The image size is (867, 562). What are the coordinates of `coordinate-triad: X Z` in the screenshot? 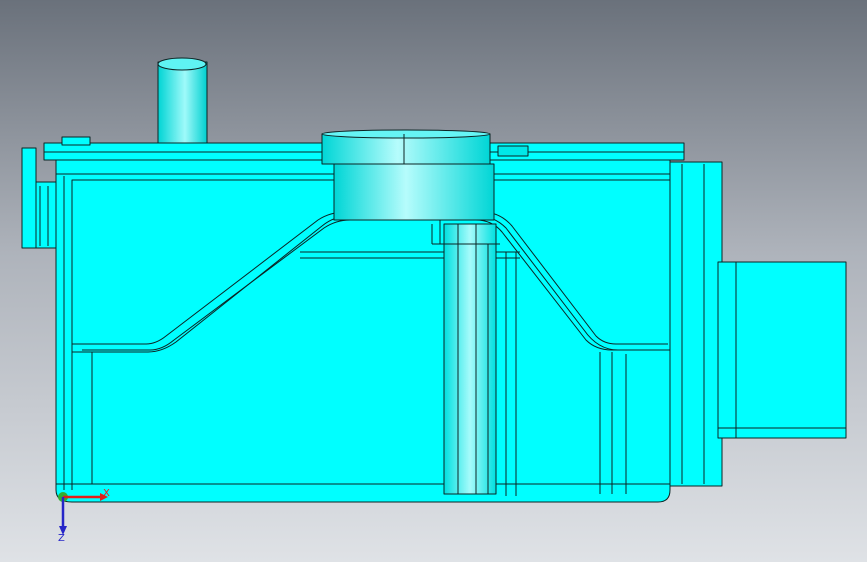 It's located at (84, 516).